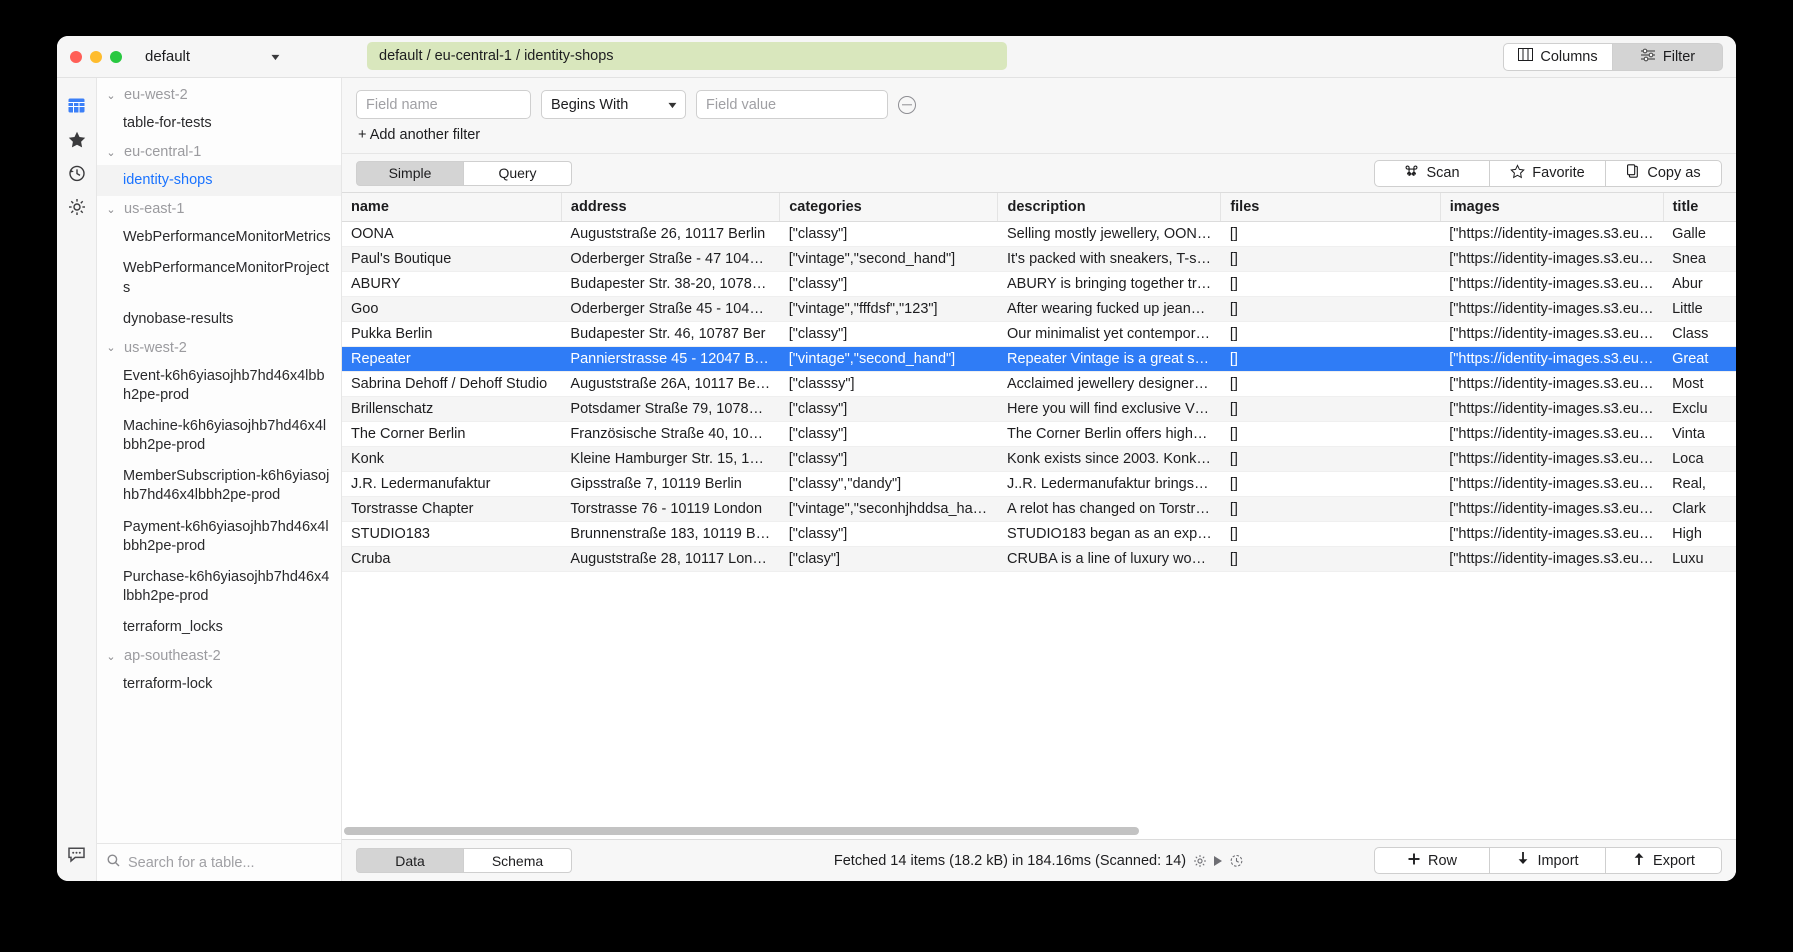 Image resolution: width=1793 pixels, height=952 pixels. Describe the element at coordinates (670, 559) in the screenshot. I see `cell-address: Auguststraße 28, 10117 London` at that location.